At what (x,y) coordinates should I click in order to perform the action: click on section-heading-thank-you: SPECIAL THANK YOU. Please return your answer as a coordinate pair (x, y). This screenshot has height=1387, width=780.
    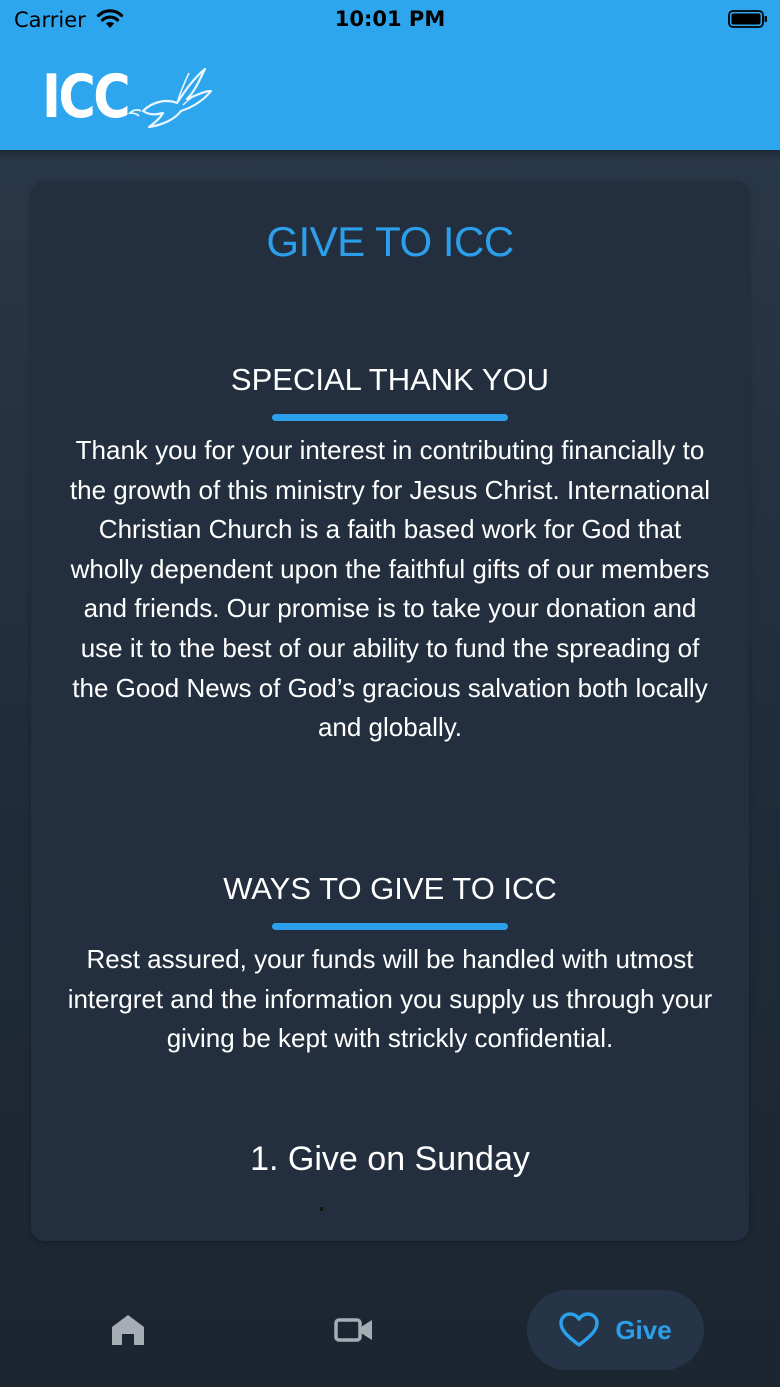
    Looking at the image, I should click on (390, 379).